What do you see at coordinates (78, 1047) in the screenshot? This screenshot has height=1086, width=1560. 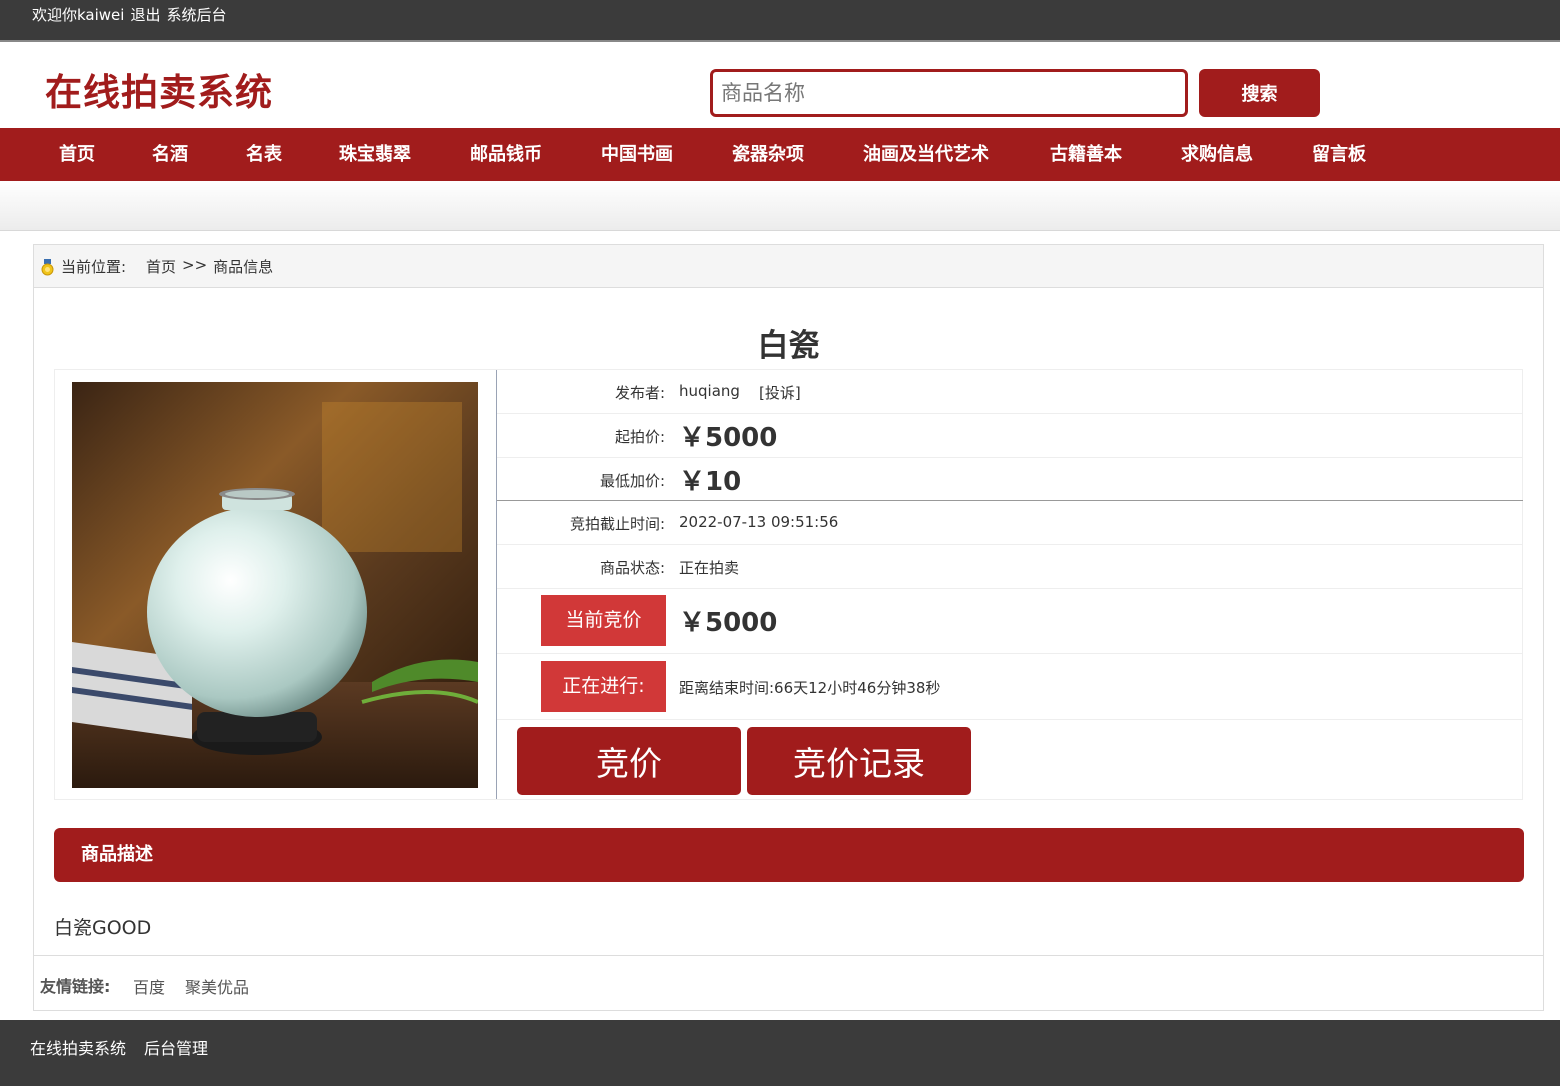 I see `footer-site-link: 在线拍卖系统` at bounding box center [78, 1047].